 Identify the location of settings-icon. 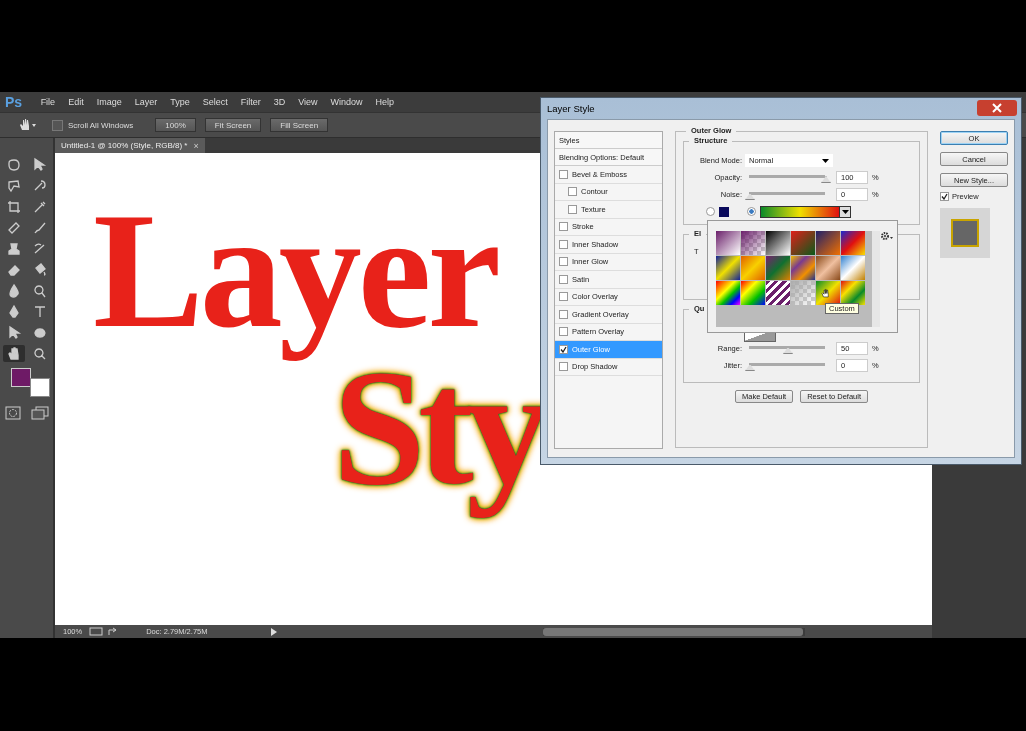
(887, 236).